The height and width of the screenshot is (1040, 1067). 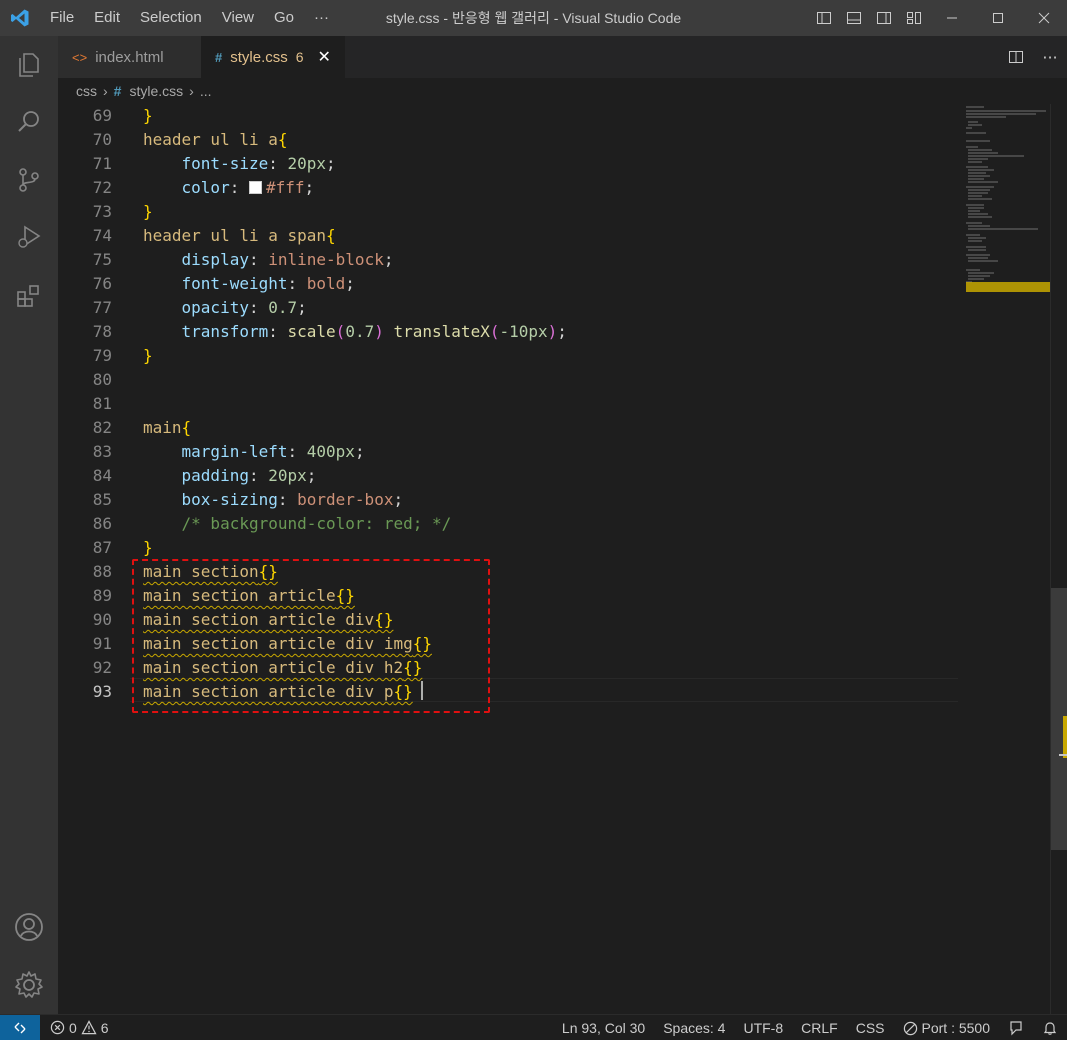 What do you see at coordinates (29, 122) in the screenshot?
I see `search-icon` at bounding box center [29, 122].